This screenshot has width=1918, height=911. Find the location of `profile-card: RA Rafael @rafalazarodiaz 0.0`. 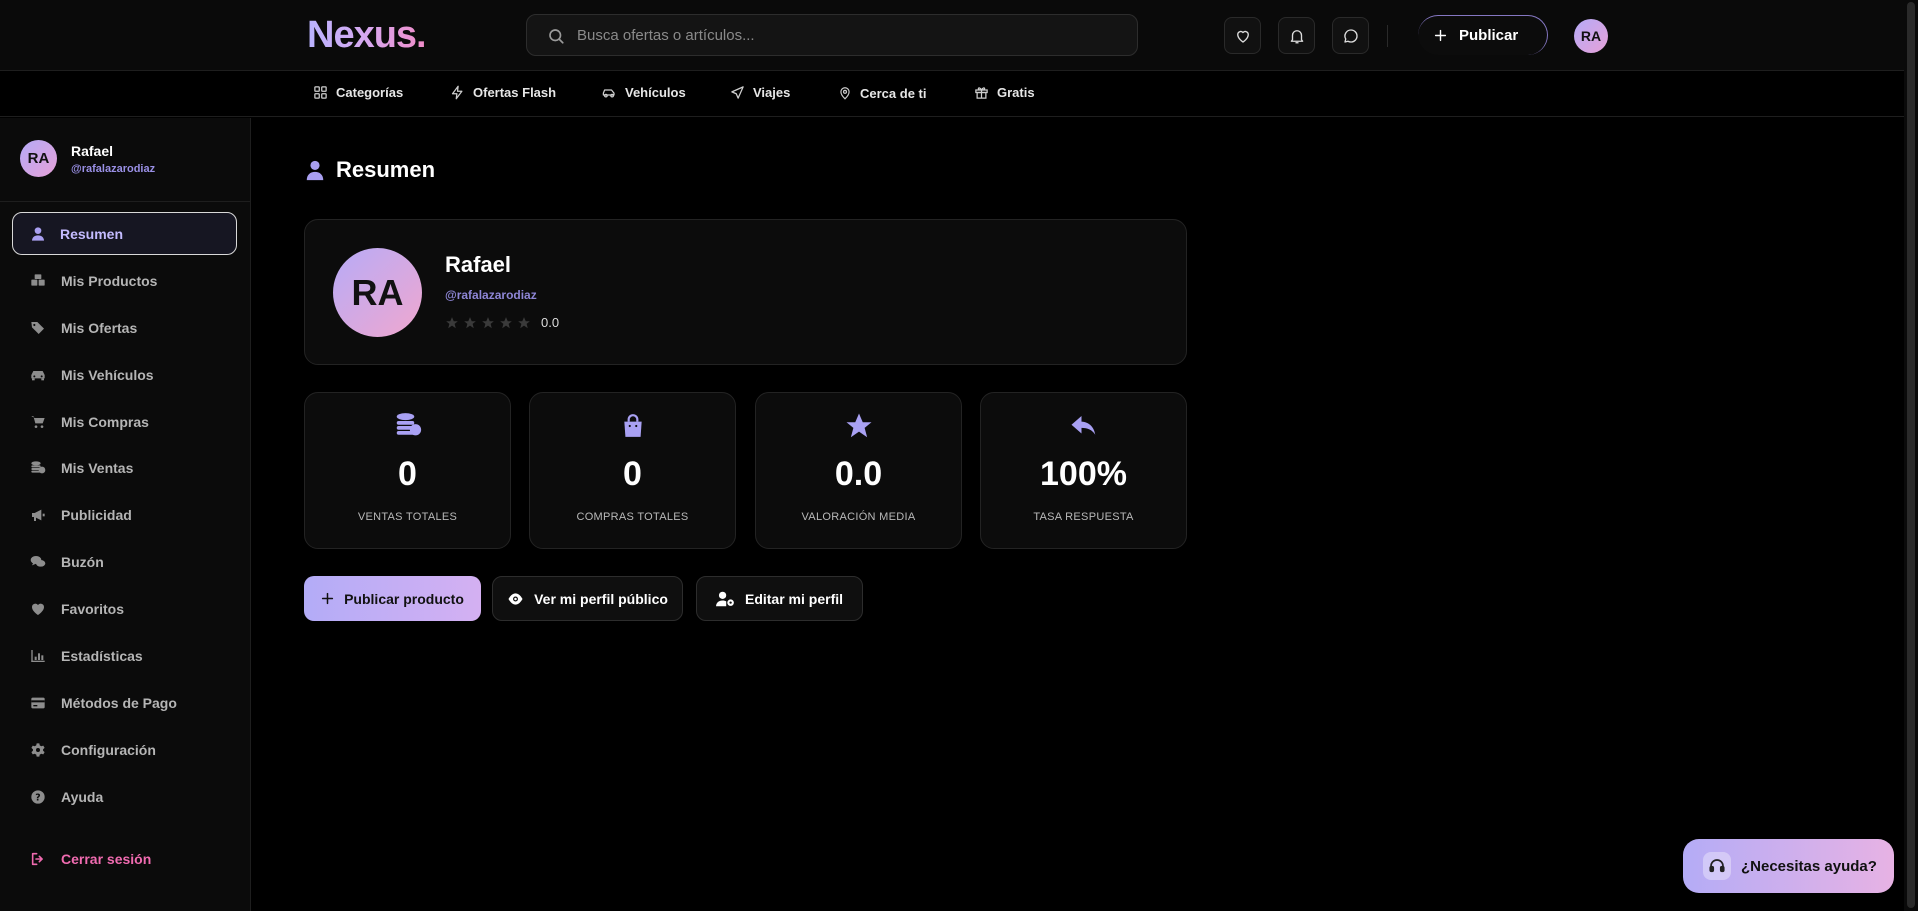

profile-card: RA Rafael @rafalazarodiaz 0.0 is located at coordinates (745, 292).